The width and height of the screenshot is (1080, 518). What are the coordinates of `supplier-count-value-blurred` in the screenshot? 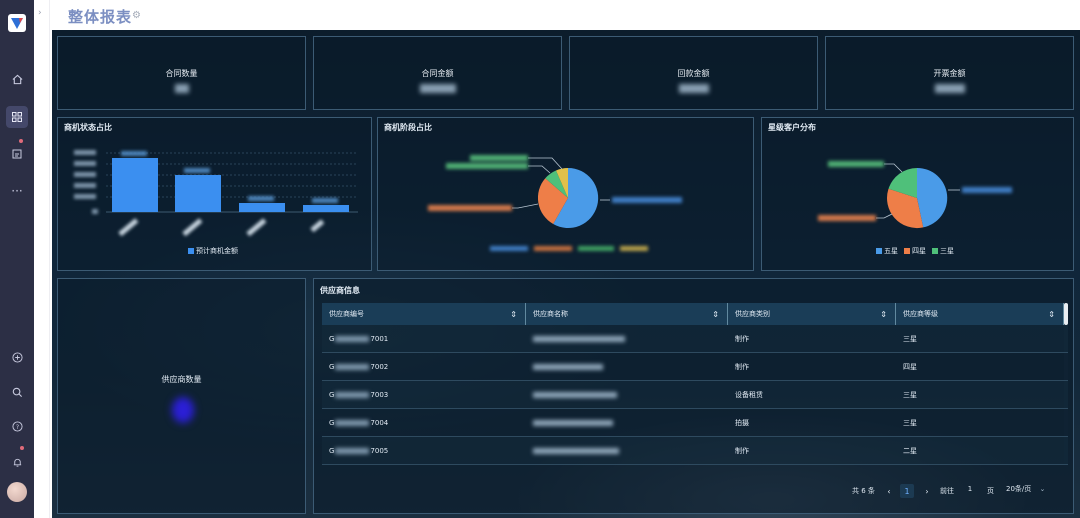 It's located at (183, 410).